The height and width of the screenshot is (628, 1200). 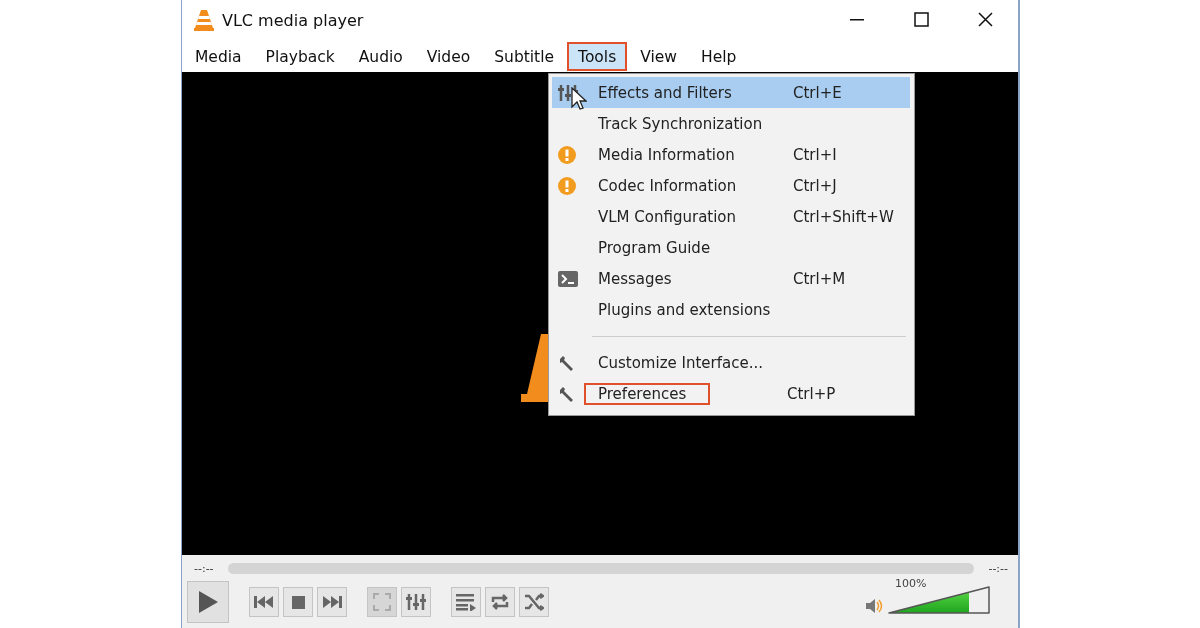 I want to click on window-title: VLC media player, so click(x=293, y=20).